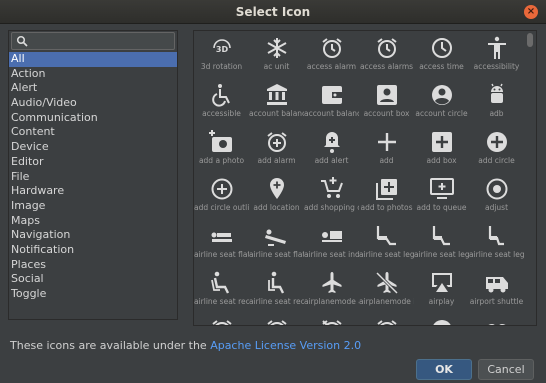 This screenshot has width=546, height=383. What do you see at coordinates (441, 301) in the screenshot?
I see `icon-label: airplay` at bounding box center [441, 301].